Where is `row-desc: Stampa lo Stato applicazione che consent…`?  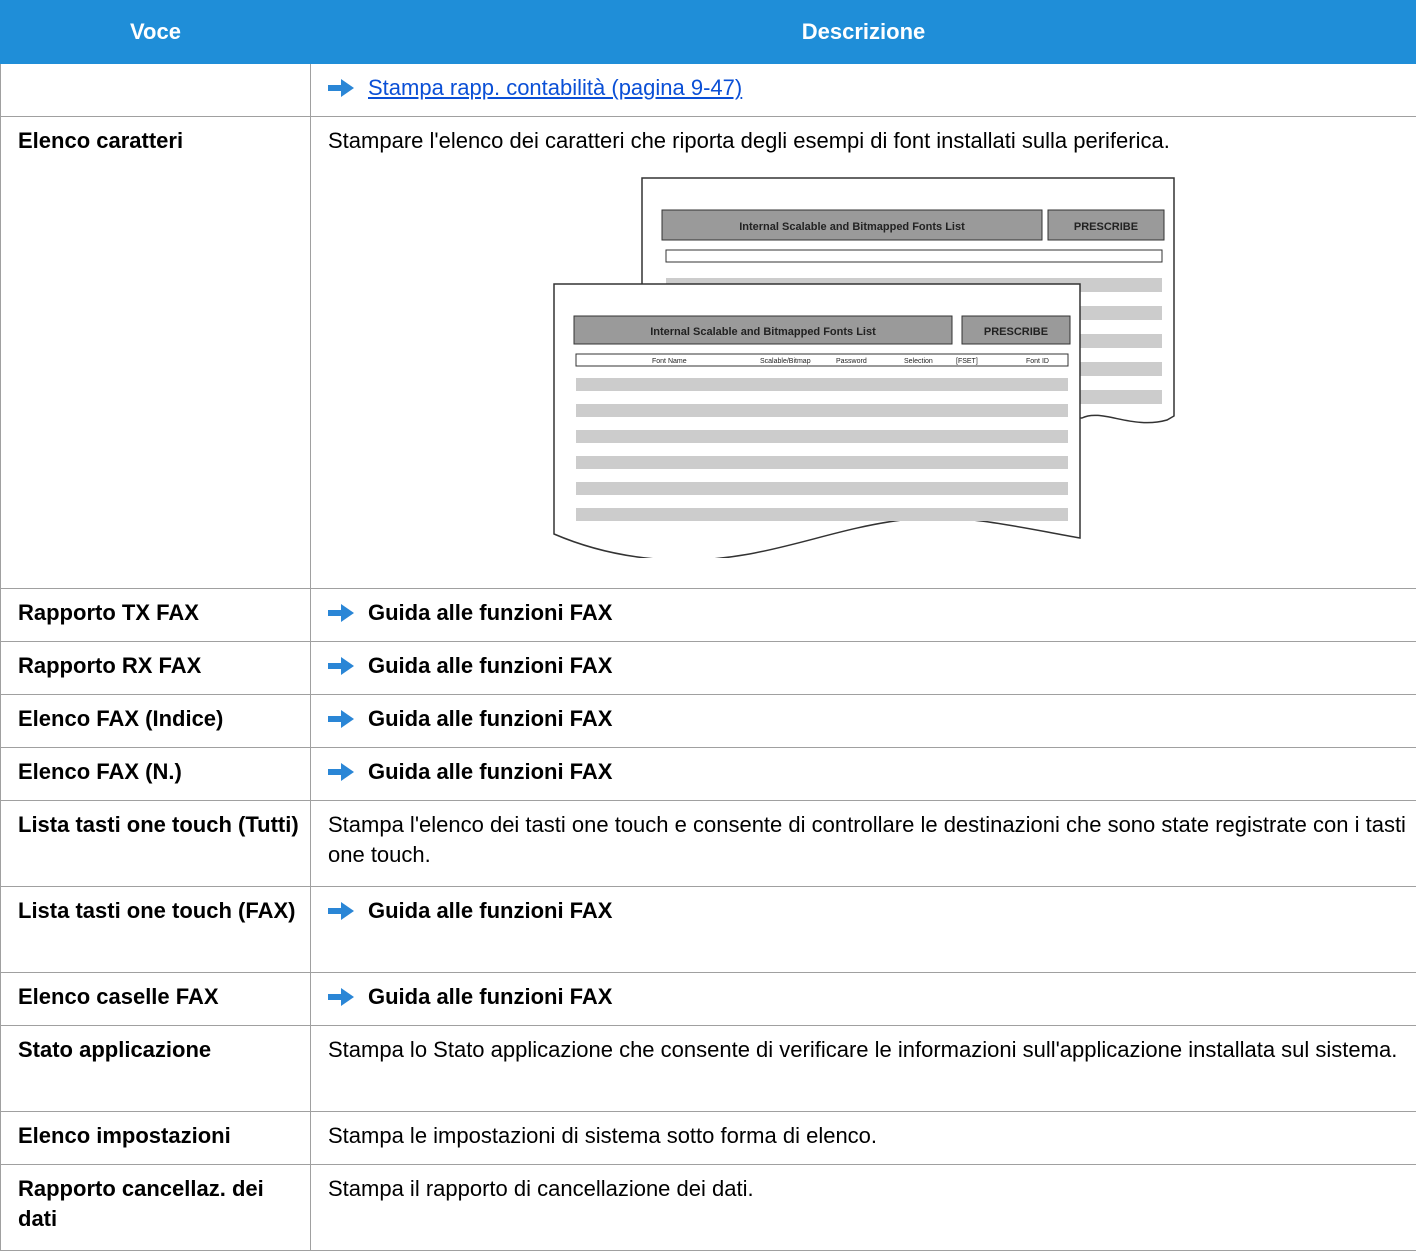
row-desc: Stampa lo Stato applicazione che consent… is located at coordinates (863, 1069).